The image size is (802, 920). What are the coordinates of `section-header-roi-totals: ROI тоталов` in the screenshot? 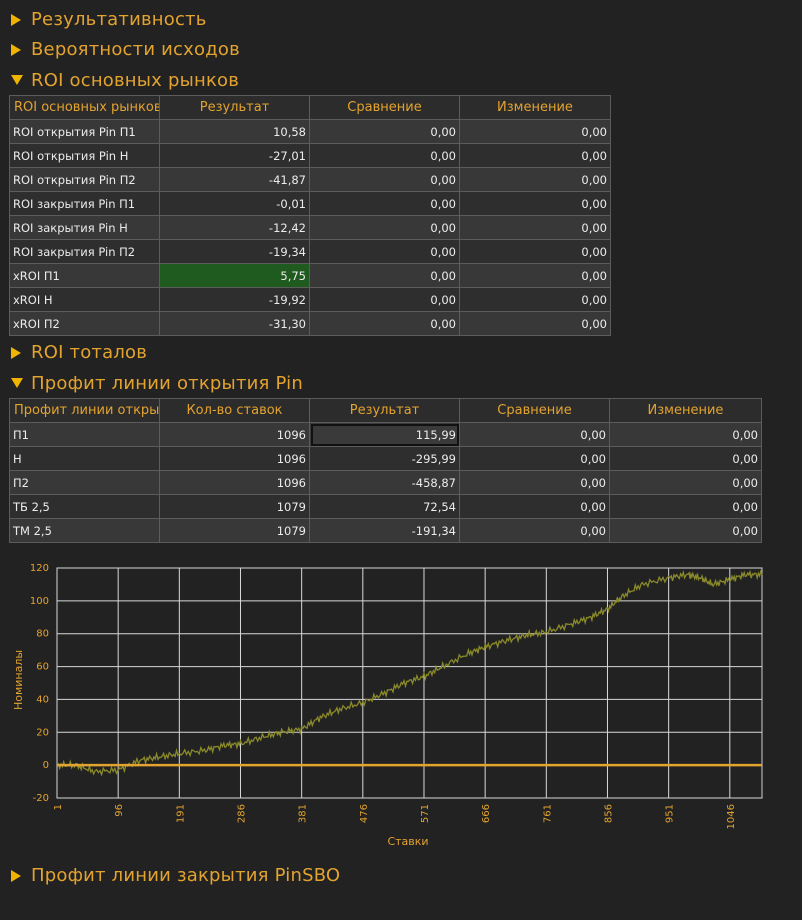 It's located at (78, 352).